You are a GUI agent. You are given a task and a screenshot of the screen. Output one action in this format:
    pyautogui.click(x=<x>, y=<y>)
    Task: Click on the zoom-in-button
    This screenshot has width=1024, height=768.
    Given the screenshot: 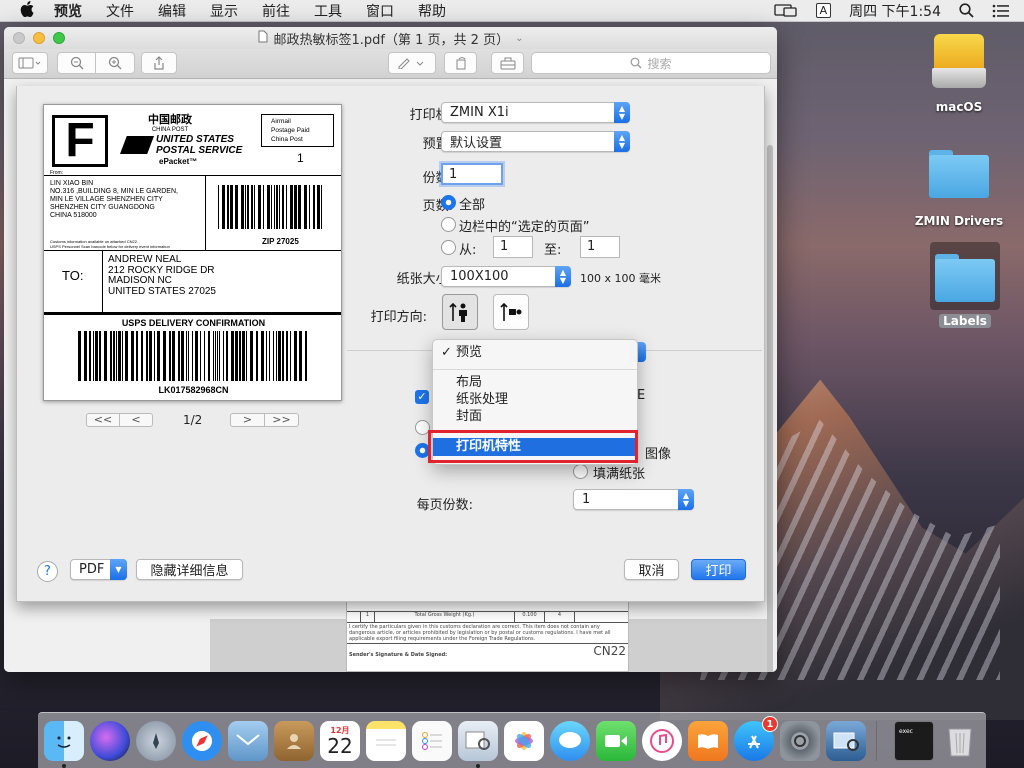 What is the action you would take?
    pyautogui.click(x=115, y=63)
    